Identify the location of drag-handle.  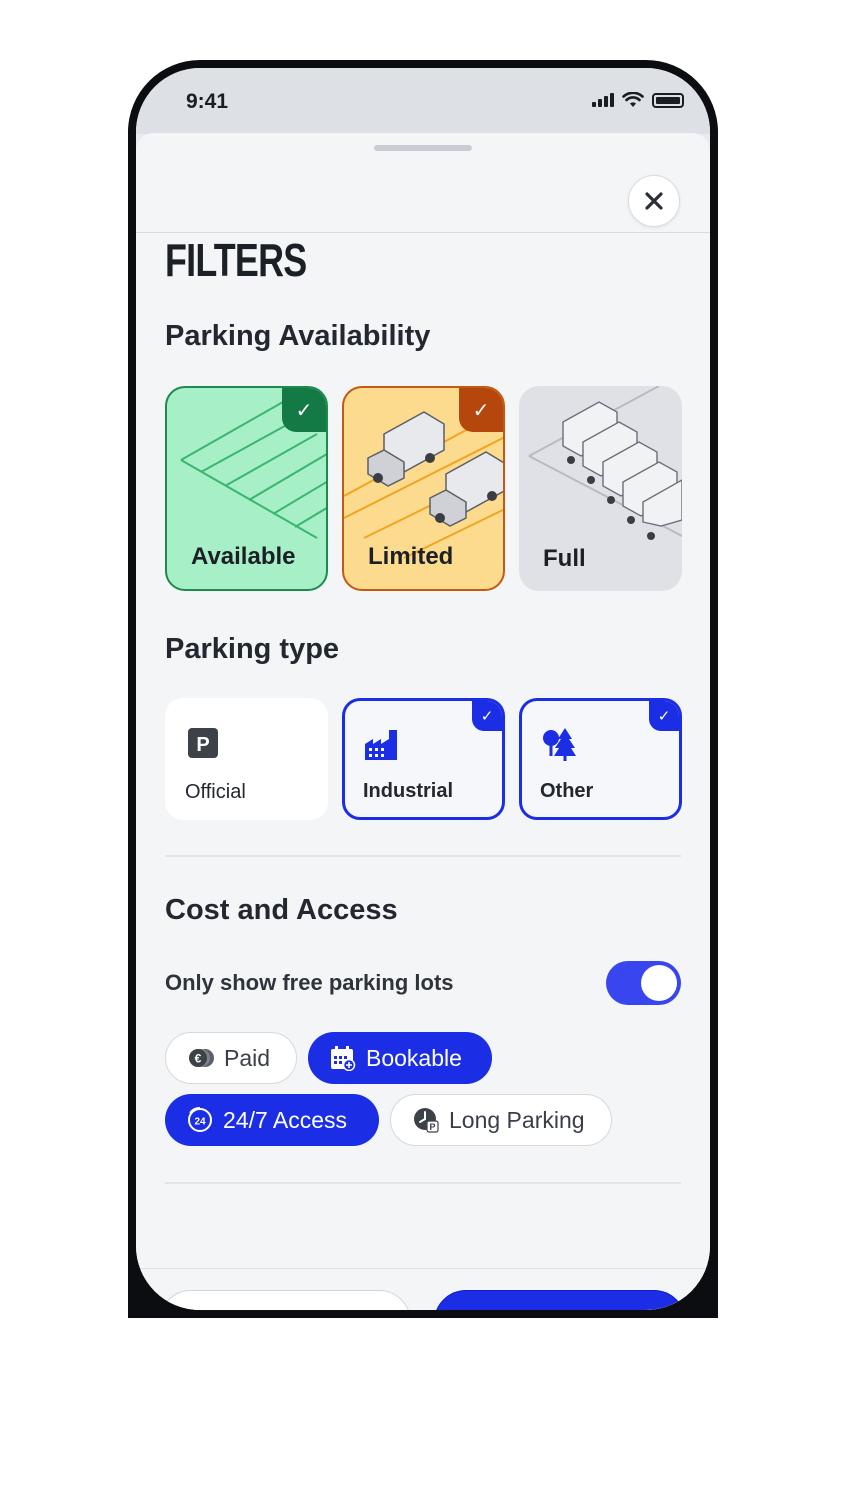
(423, 148).